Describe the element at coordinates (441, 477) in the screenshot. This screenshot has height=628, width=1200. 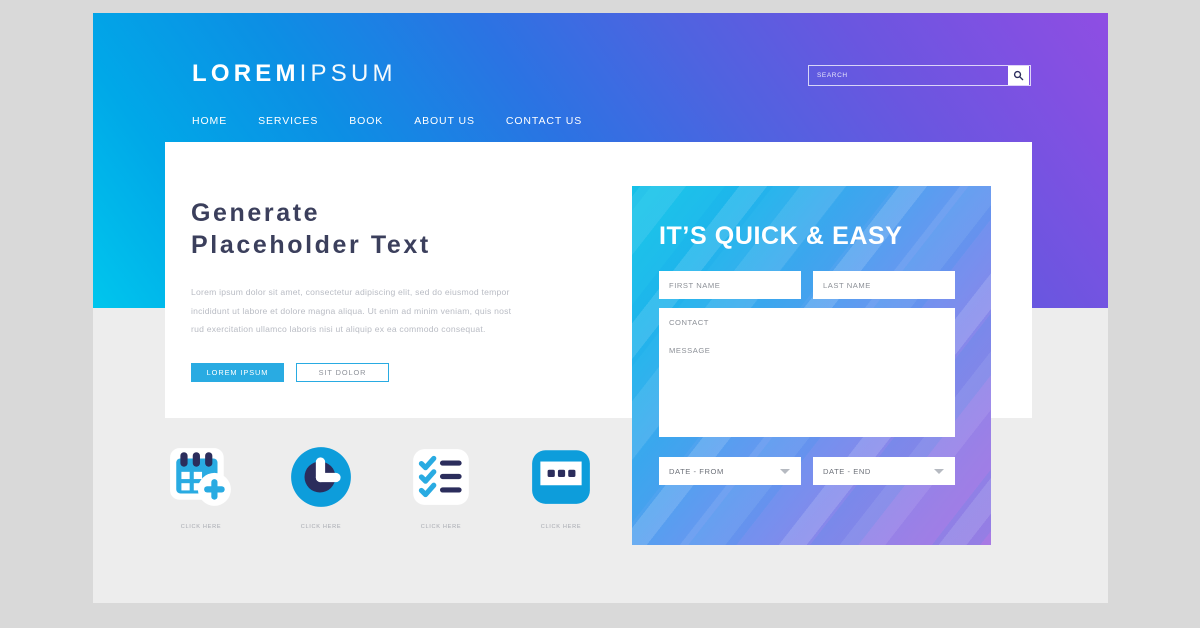
I see `checklist-icon` at that location.